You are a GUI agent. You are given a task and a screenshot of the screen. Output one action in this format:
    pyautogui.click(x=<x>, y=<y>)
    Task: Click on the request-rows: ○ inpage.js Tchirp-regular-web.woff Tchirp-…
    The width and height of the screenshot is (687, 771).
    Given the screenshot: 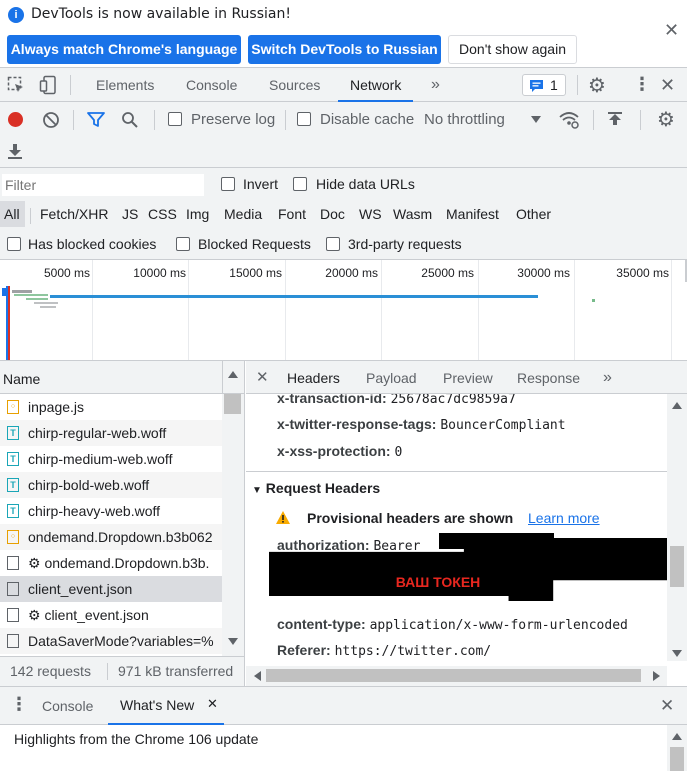 What is the action you would take?
    pyautogui.click(x=111, y=525)
    